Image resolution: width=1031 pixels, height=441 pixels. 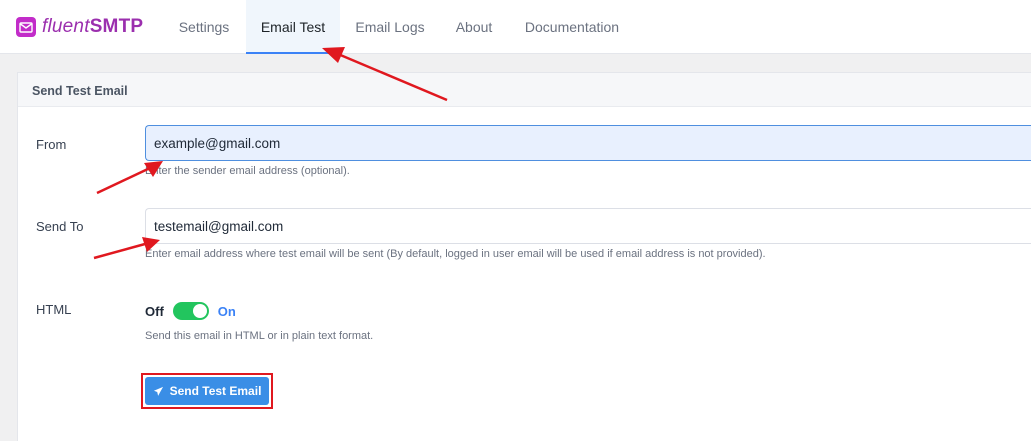 I want to click on tab-settings: Settings, so click(x=204, y=27).